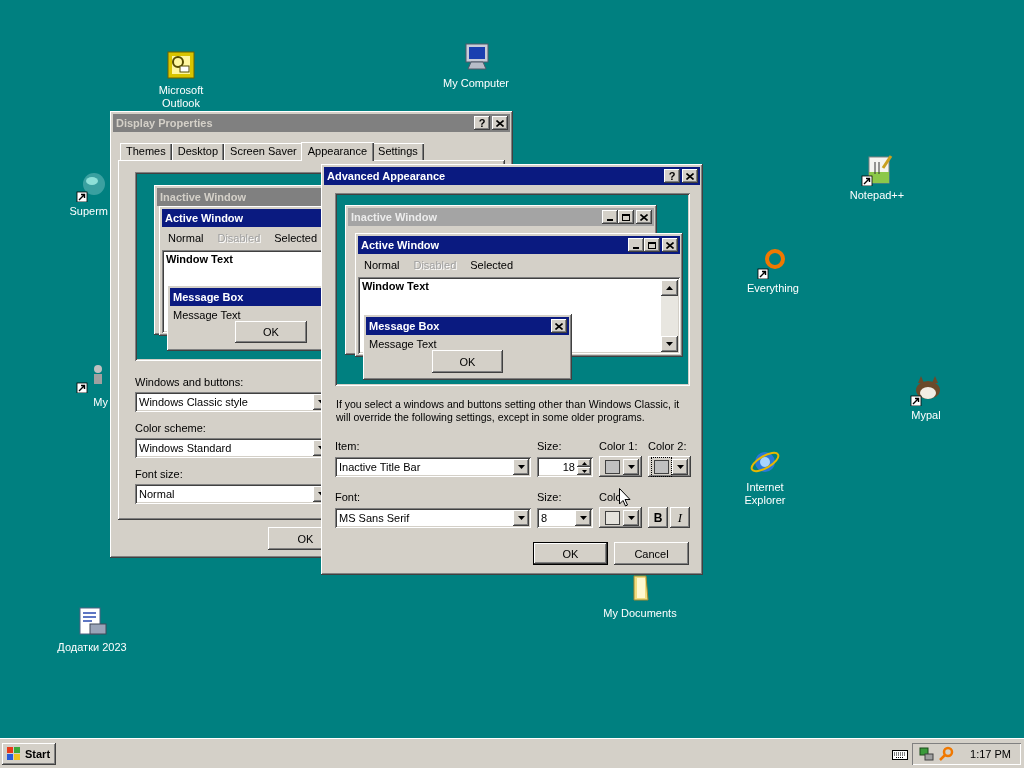 The image size is (1024, 768). Describe the element at coordinates (877, 170) in the screenshot. I see `notepad-icon` at that location.